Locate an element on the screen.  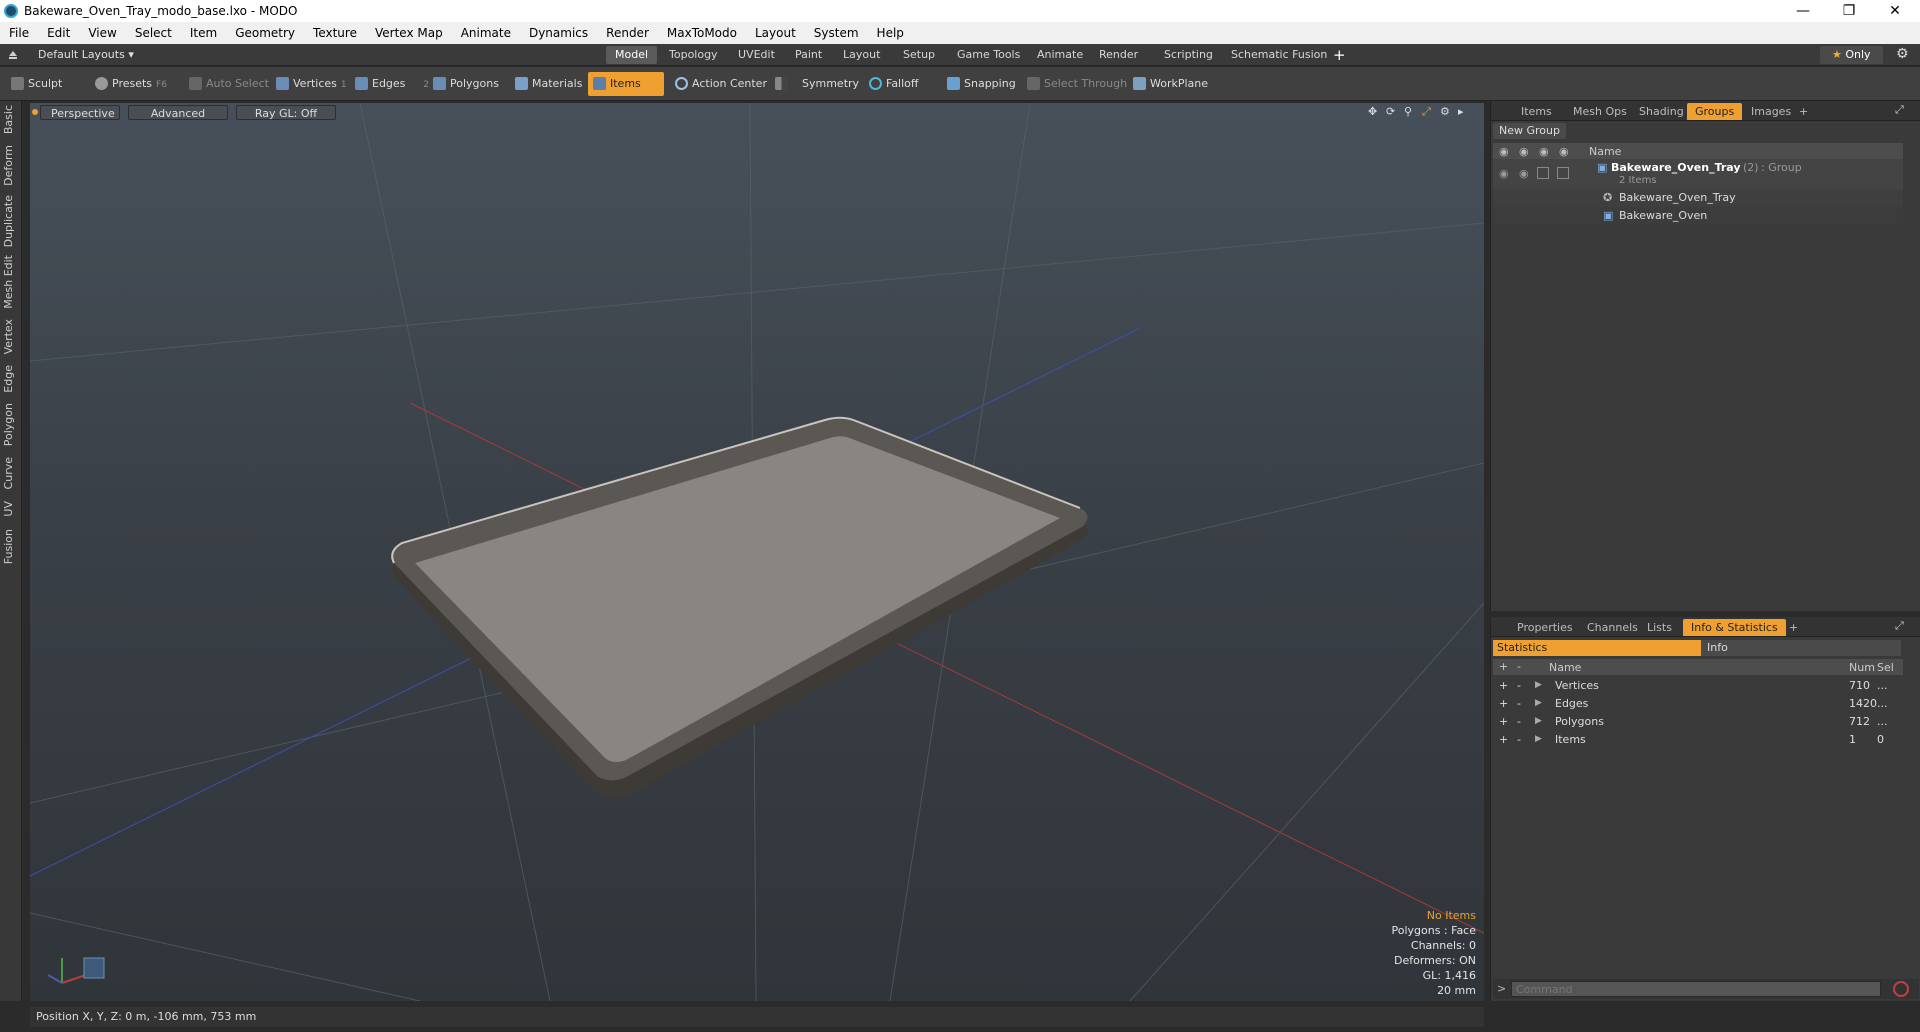
menu-geometry: Geometry is located at coordinates (265, 33).